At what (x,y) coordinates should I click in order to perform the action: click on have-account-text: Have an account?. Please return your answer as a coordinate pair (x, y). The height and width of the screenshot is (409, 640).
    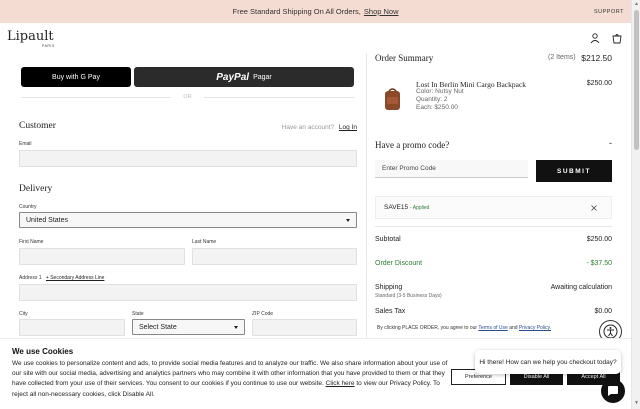
    Looking at the image, I should click on (308, 127).